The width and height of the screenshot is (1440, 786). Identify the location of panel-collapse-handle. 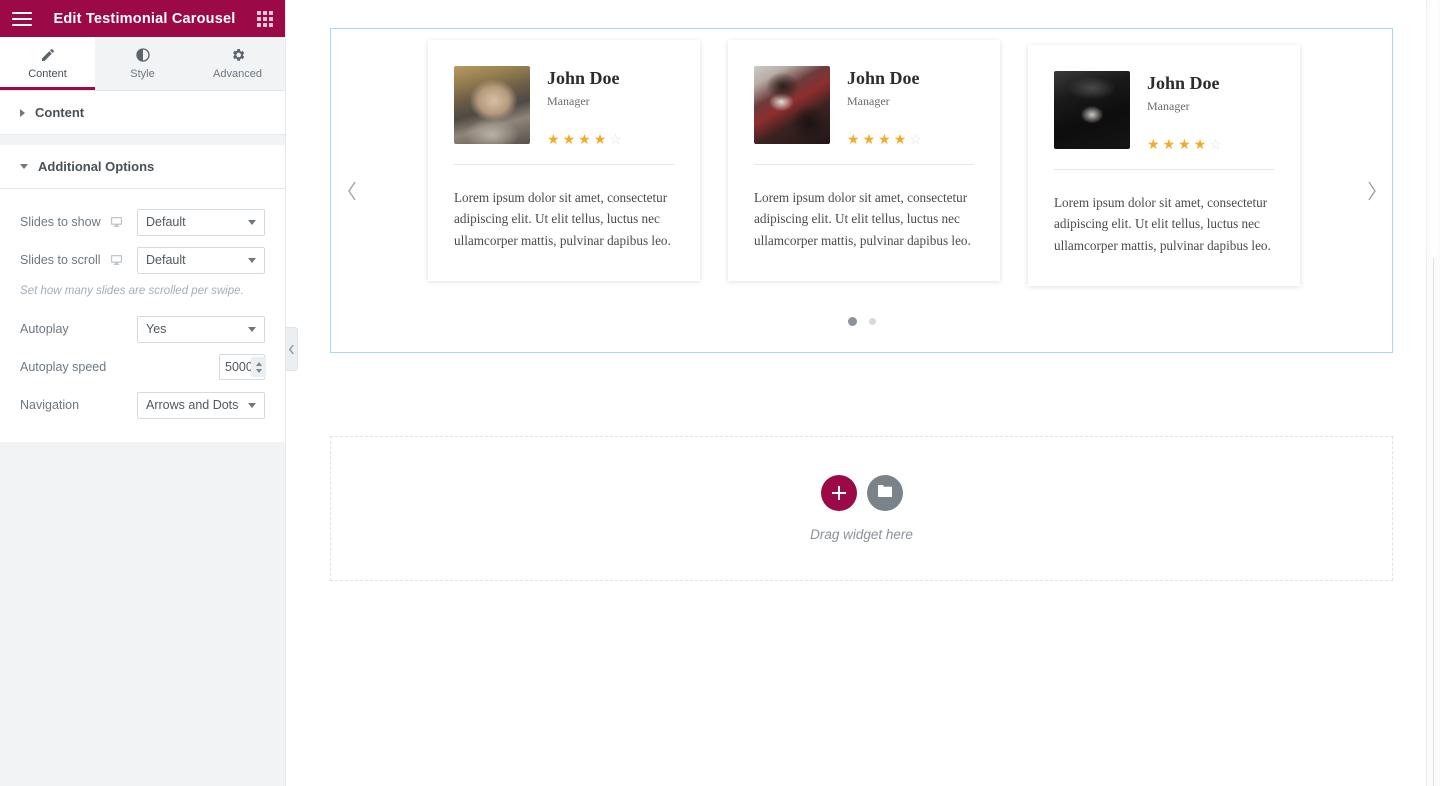
(292, 349).